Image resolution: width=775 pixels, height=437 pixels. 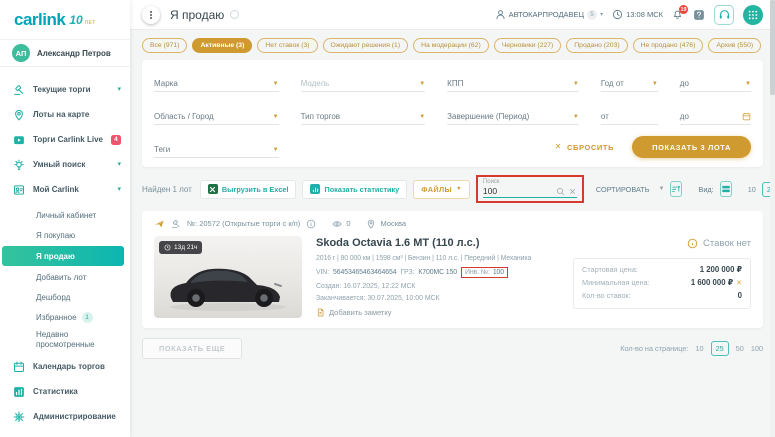 What do you see at coordinates (597, 45) in the screenshot?
I see `chip-sold: Продано (203)` at bounding box center [597, 45].